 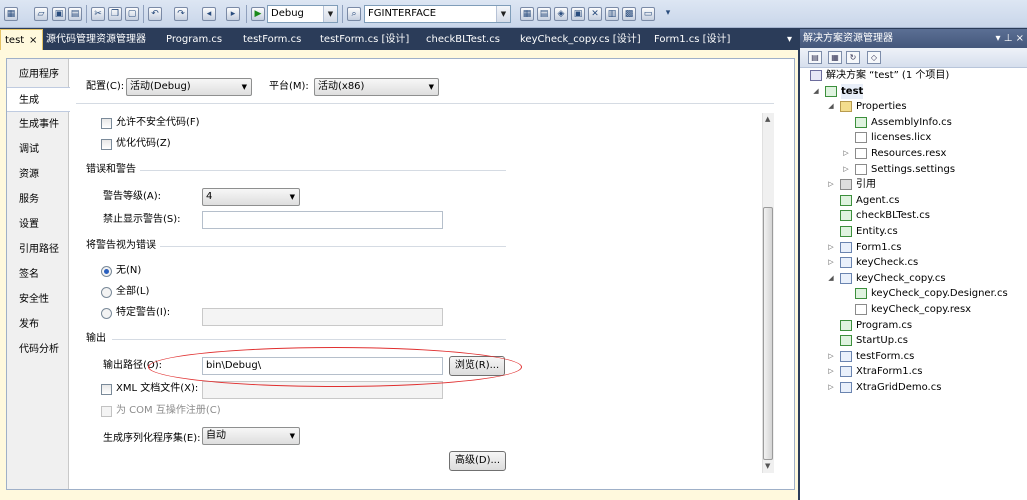 I want to click on tree-item: Agent.cs, so click(x=913, y=201).